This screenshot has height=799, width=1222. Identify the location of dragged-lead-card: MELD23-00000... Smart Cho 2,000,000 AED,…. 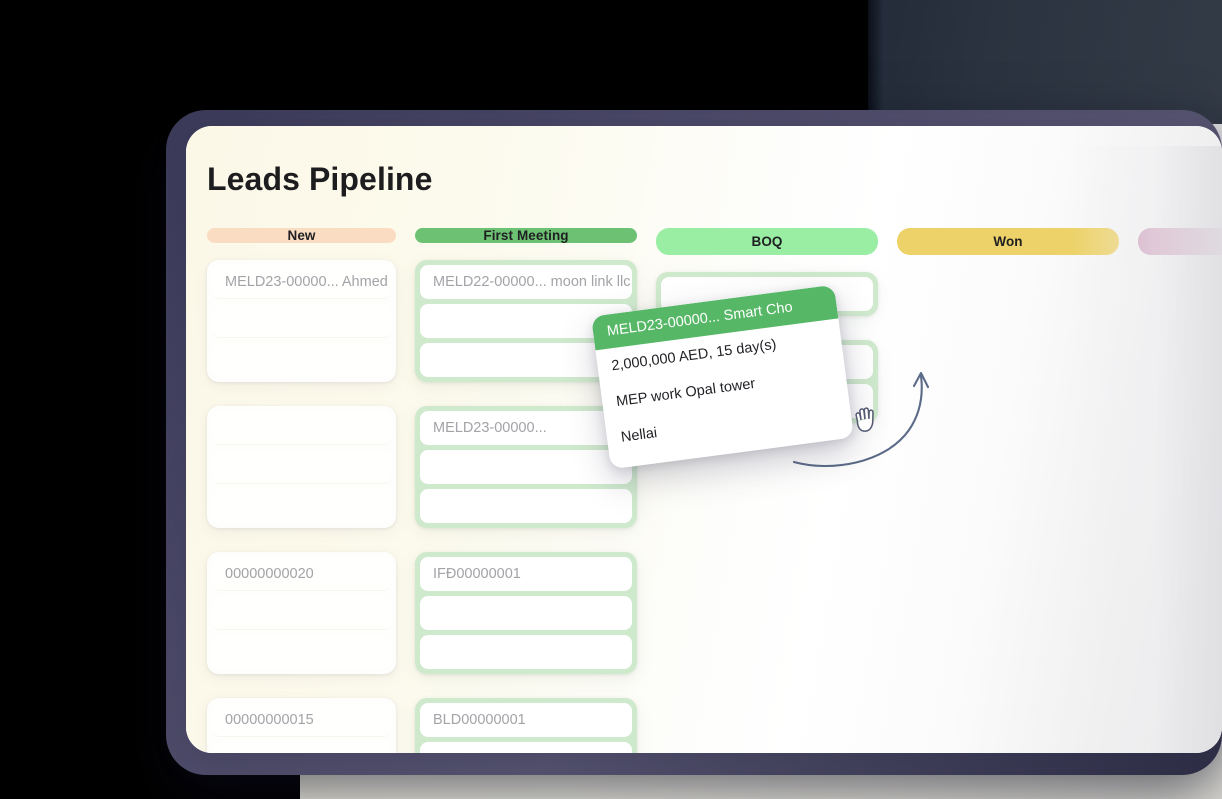
(722, 377).